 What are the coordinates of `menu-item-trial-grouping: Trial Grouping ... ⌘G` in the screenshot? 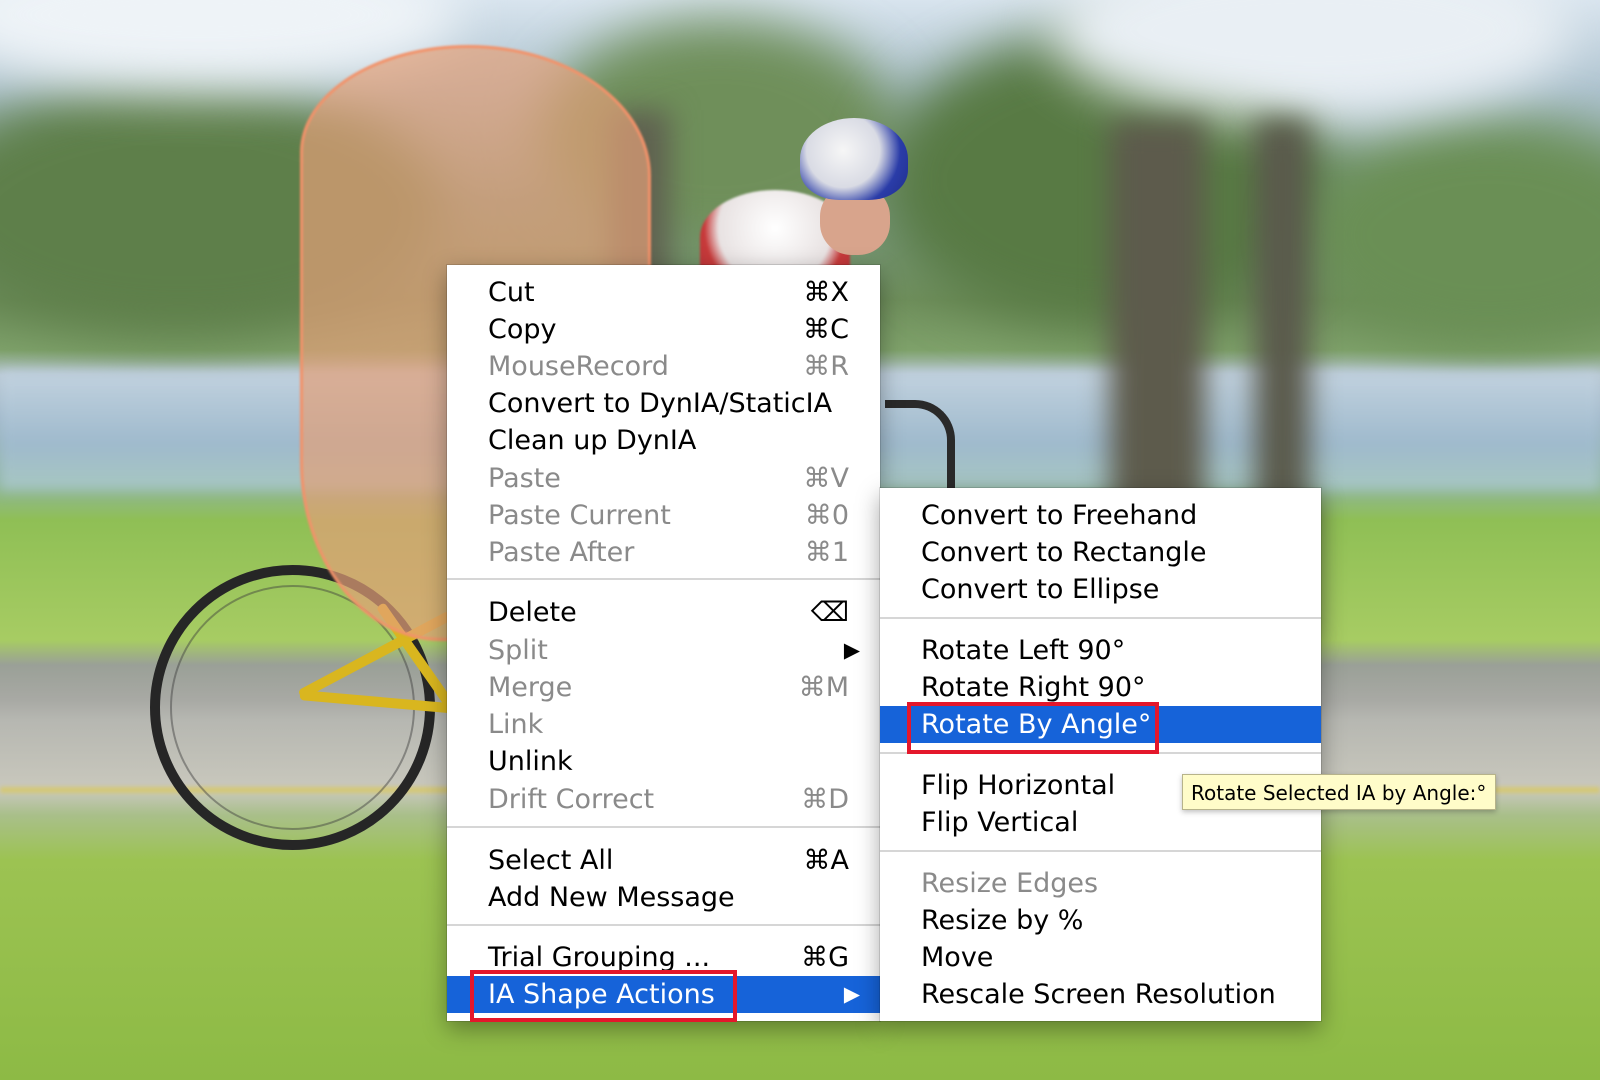 It's located at (663, 957).